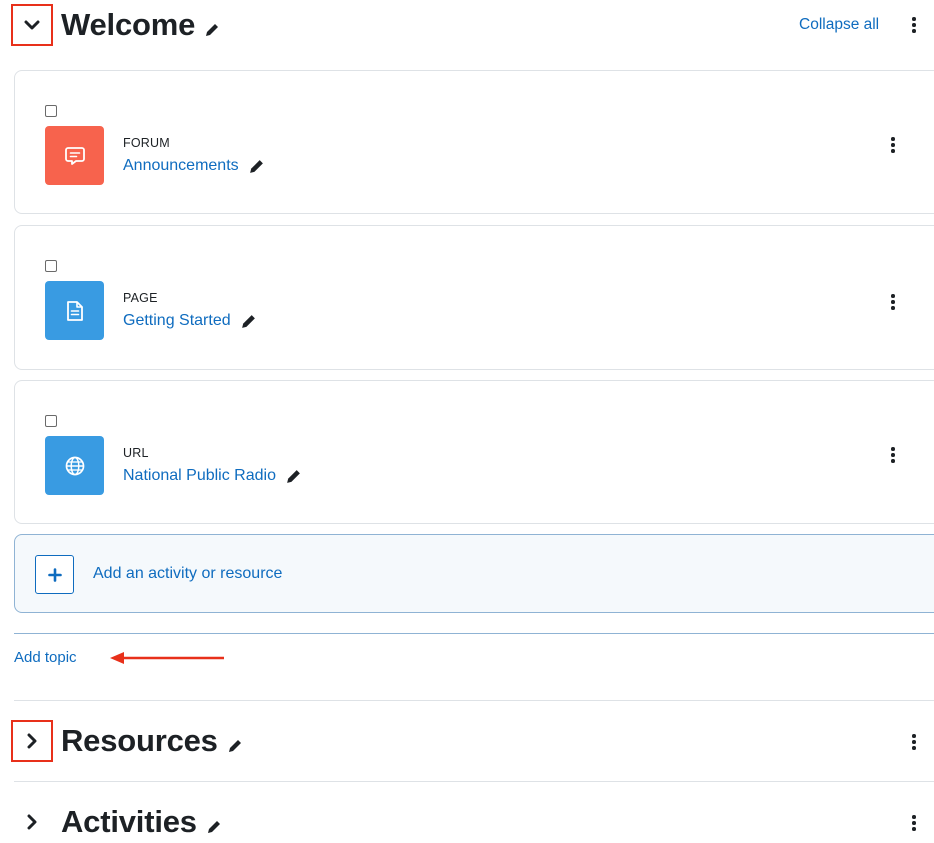  Describe the element at coordinates (177, 321) in the screenshot. I see `activity-link: Getting Started` at that location.